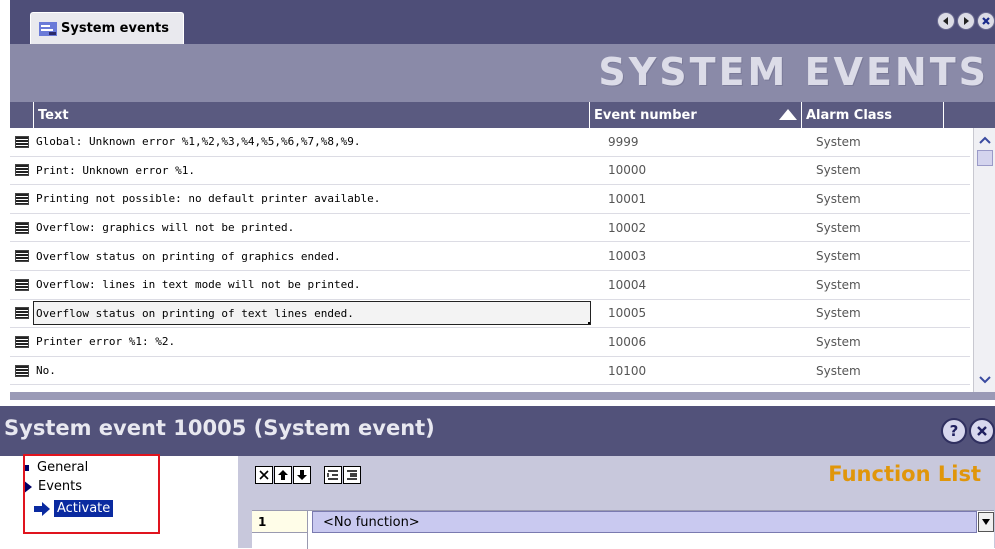 This screenshot has width=995, height=549. What do you see at coordinates (314, 475) in the screenshot?
I see `function-list-toolbar` at bounding box center [314, 475].